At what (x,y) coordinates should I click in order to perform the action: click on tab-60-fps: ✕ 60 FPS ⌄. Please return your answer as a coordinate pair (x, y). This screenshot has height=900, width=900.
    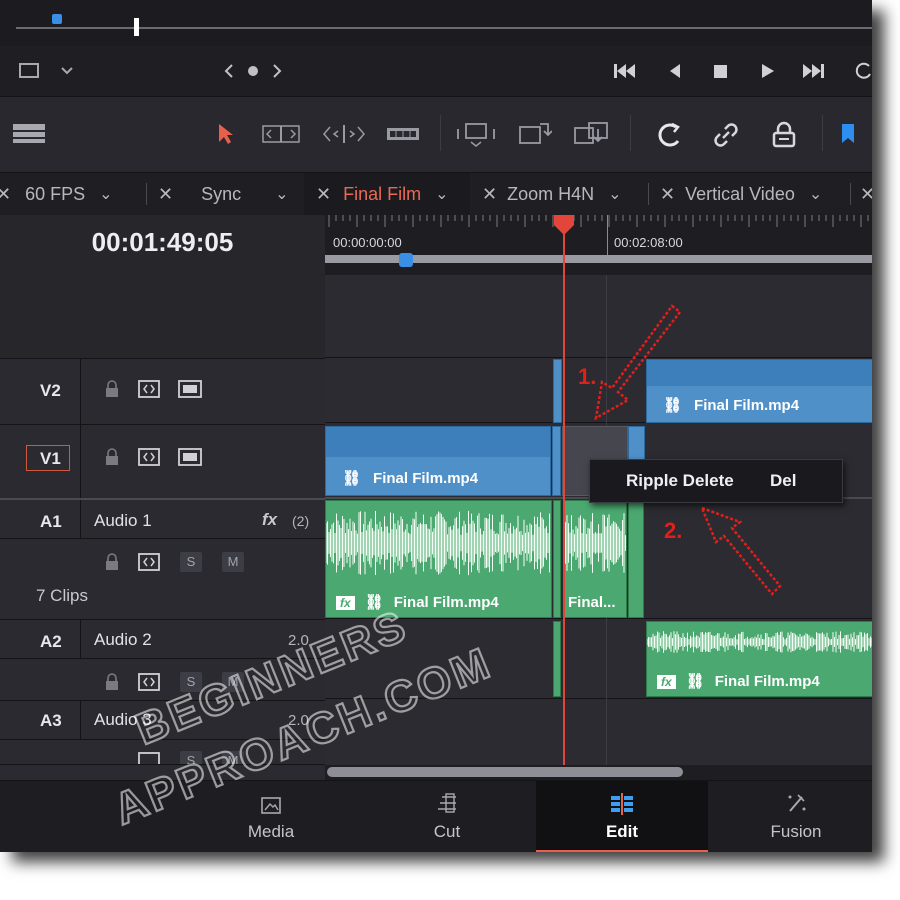
    Looking at the image, I should click on (56, 194).